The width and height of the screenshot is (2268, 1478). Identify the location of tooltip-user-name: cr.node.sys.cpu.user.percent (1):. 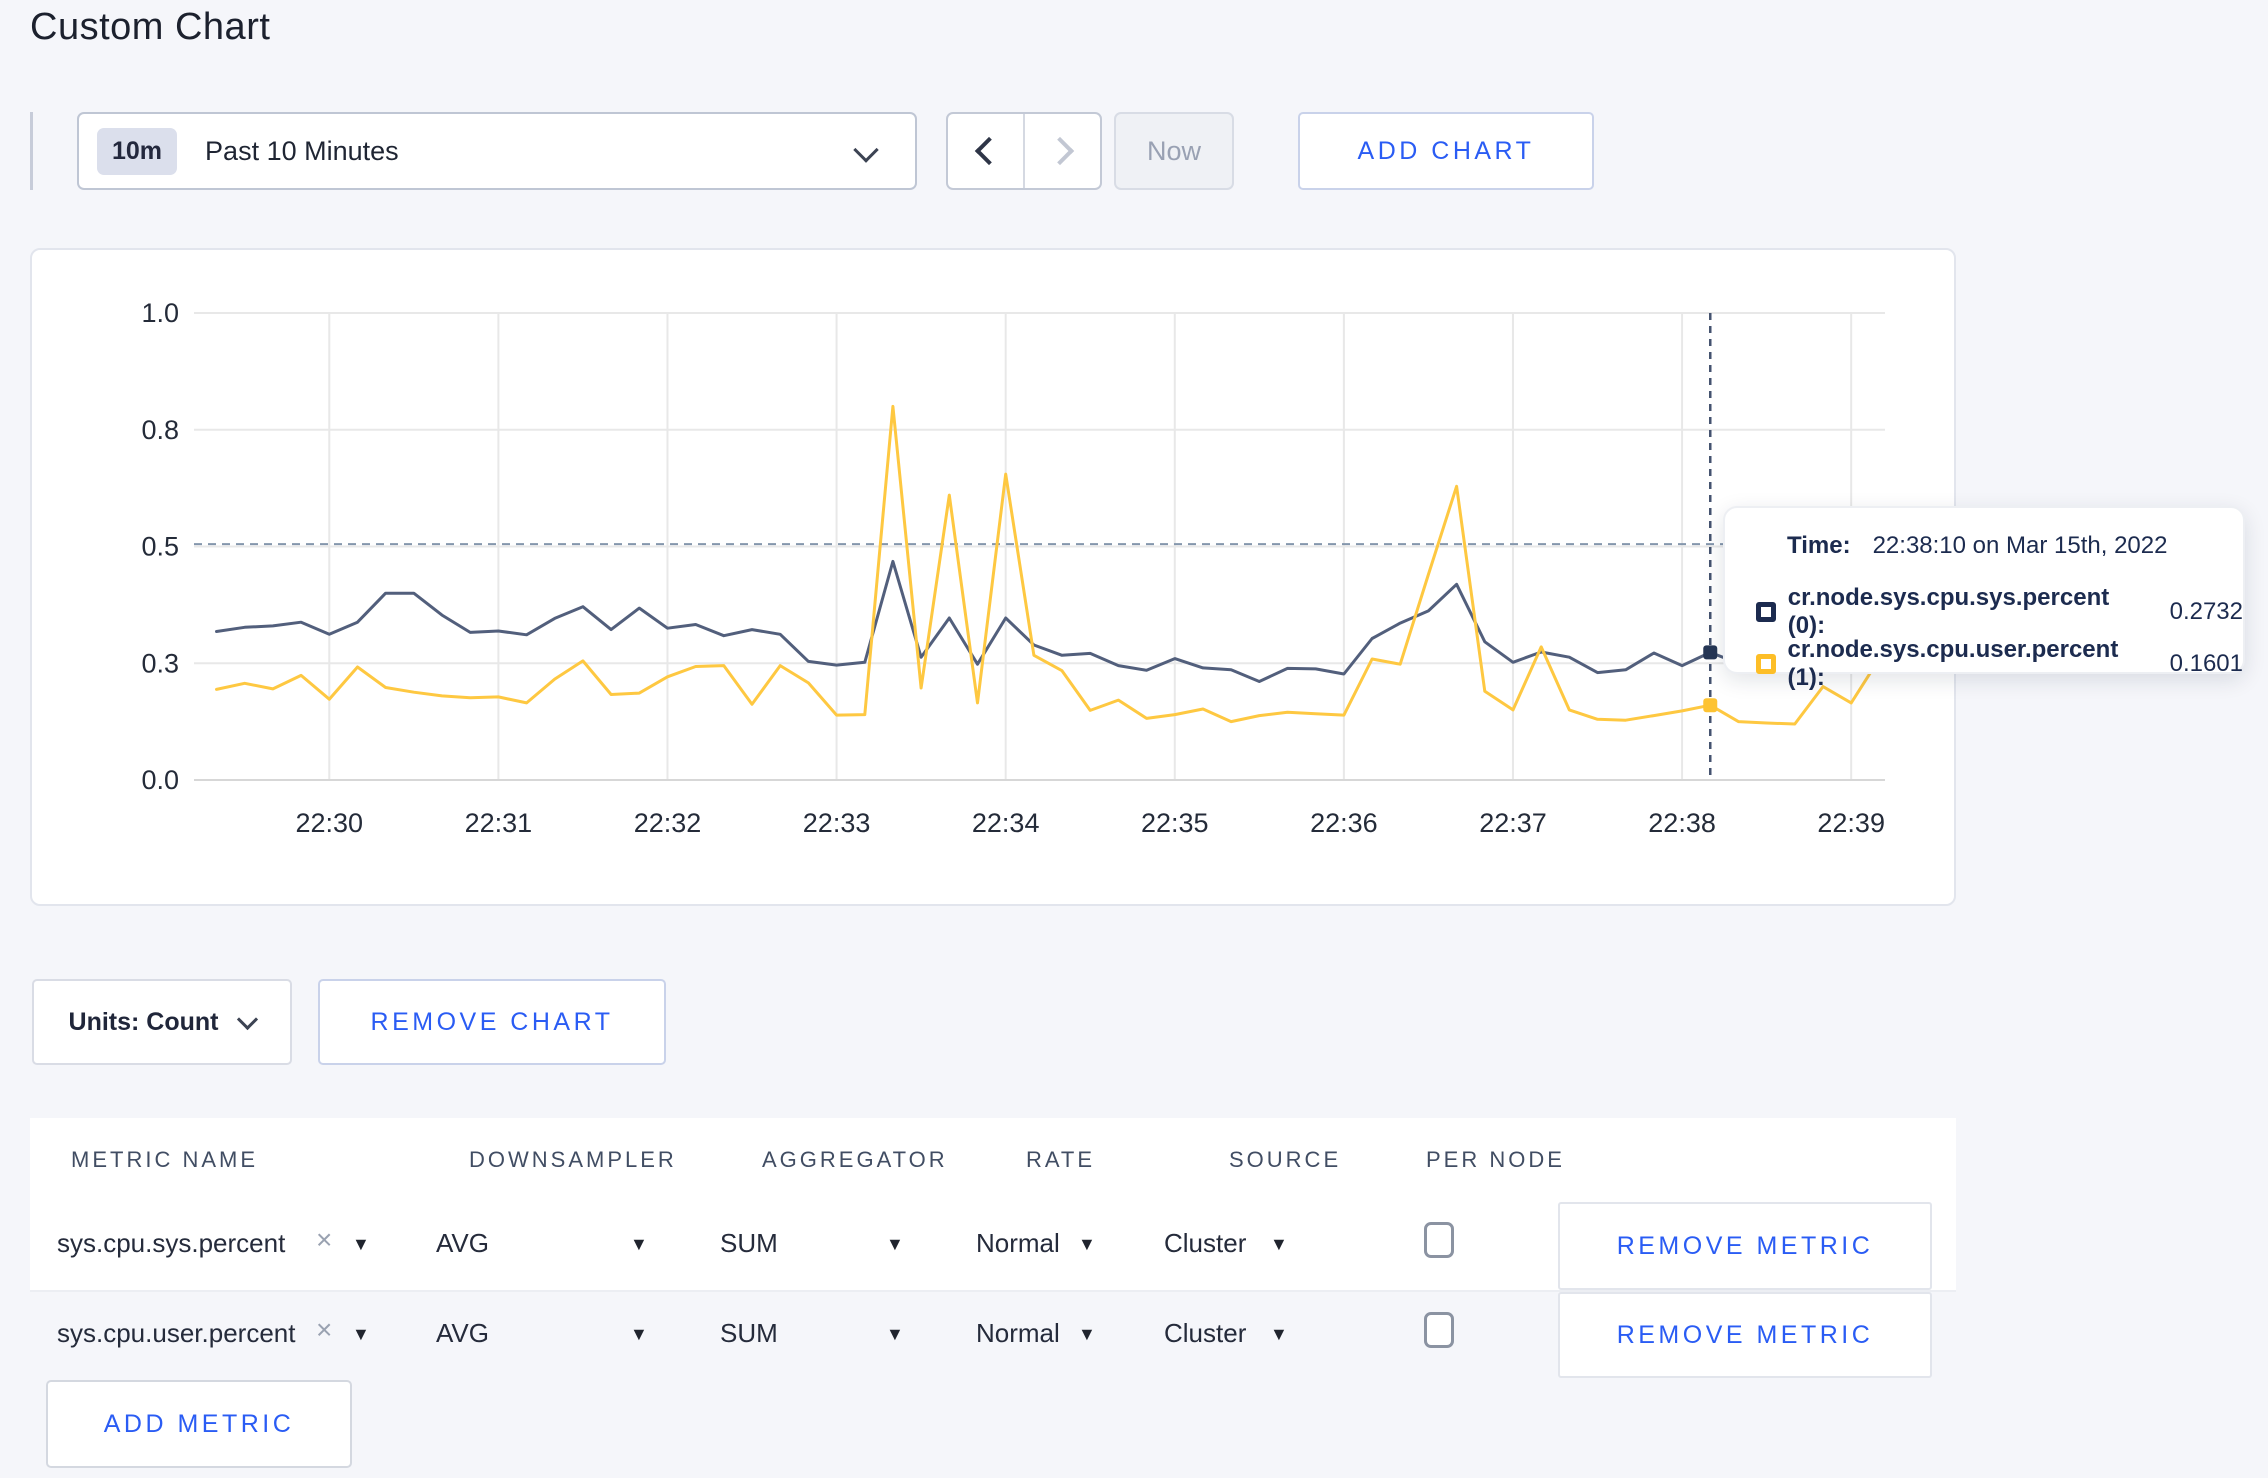
(1953, 663).